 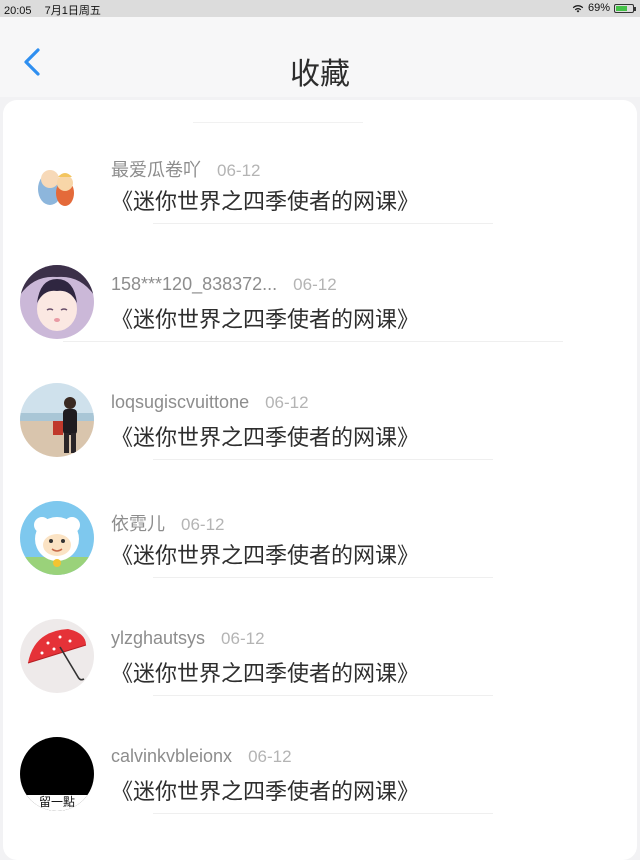 What do you see at coordinates (57, 184) in the screenshot?
I see `cartoon-kids-avatar` at bounding box center [57, 184].